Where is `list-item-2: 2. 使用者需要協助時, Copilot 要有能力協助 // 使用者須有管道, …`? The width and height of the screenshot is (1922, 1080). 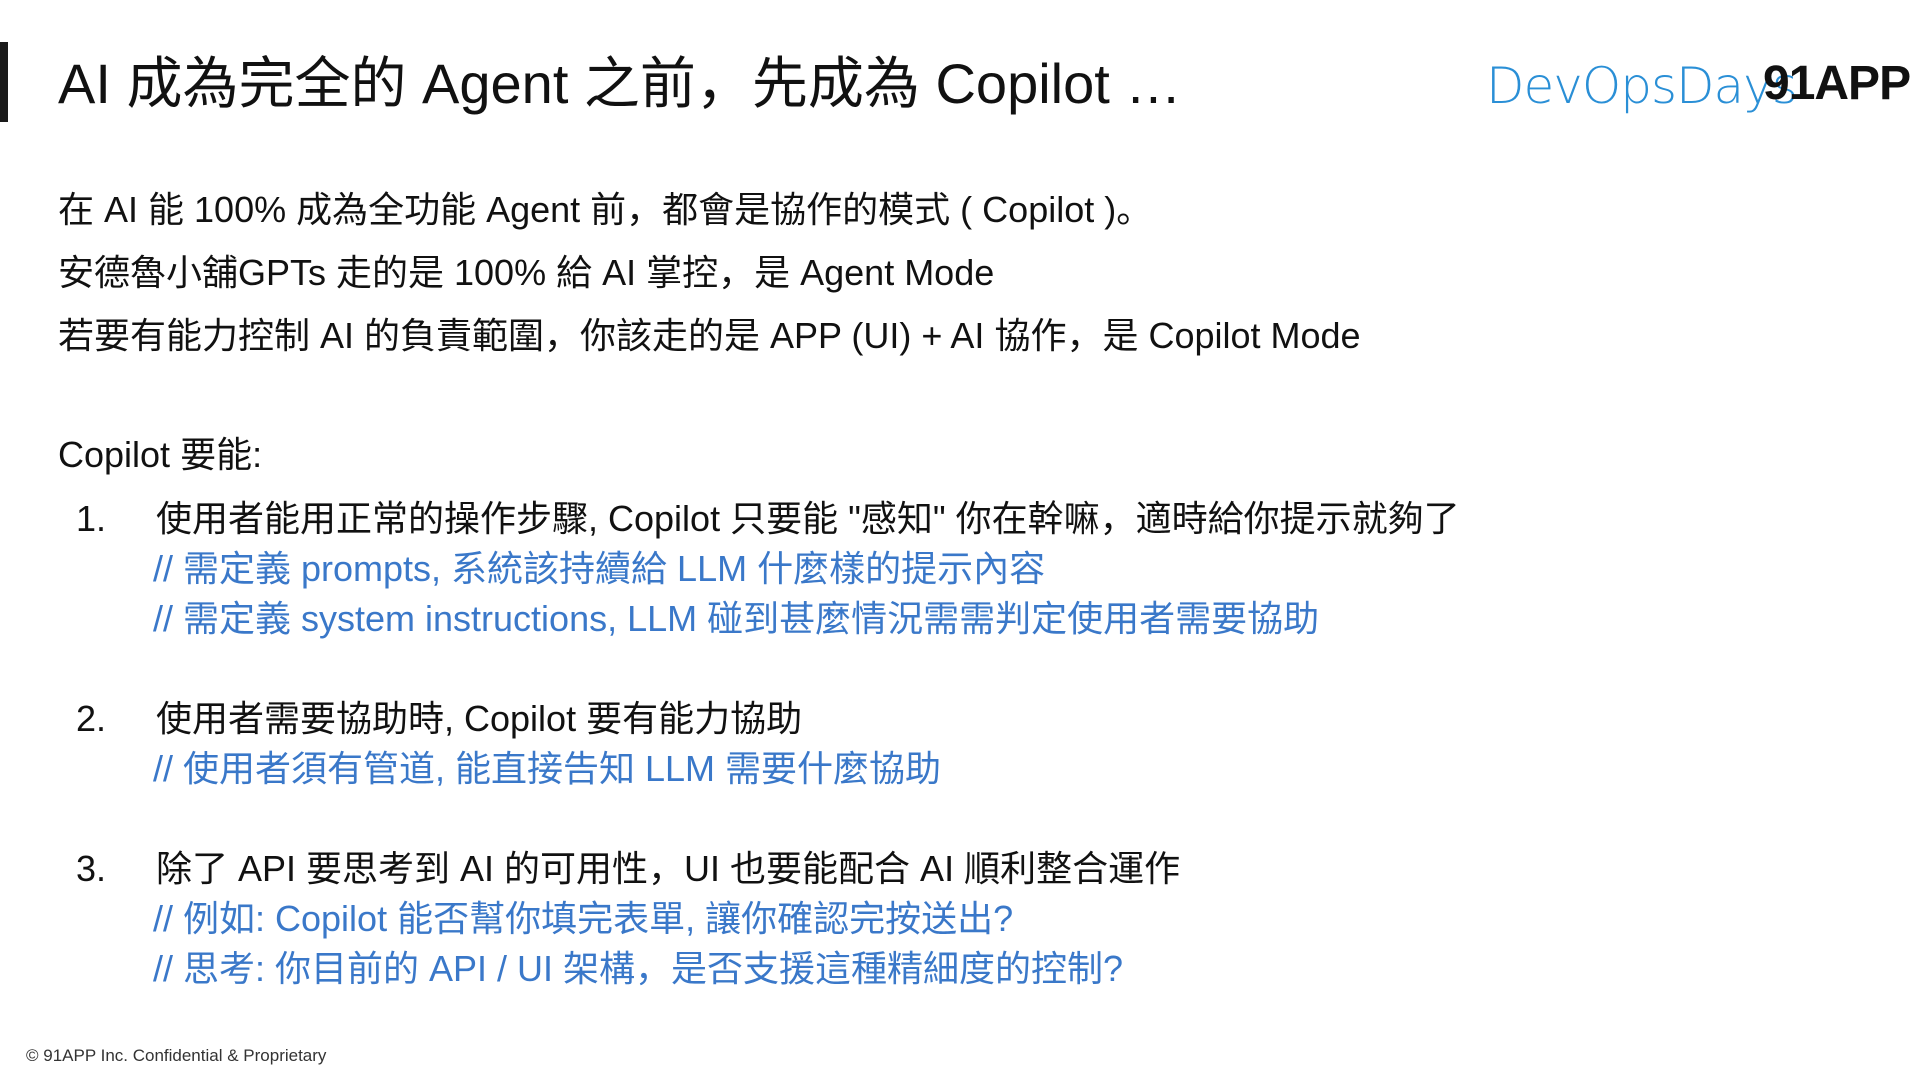 list-item-2: 2. 使用者需要協助時, Copilot 要有能力協助 // 使用者須有管道, … is located at coordinates (499, 744).